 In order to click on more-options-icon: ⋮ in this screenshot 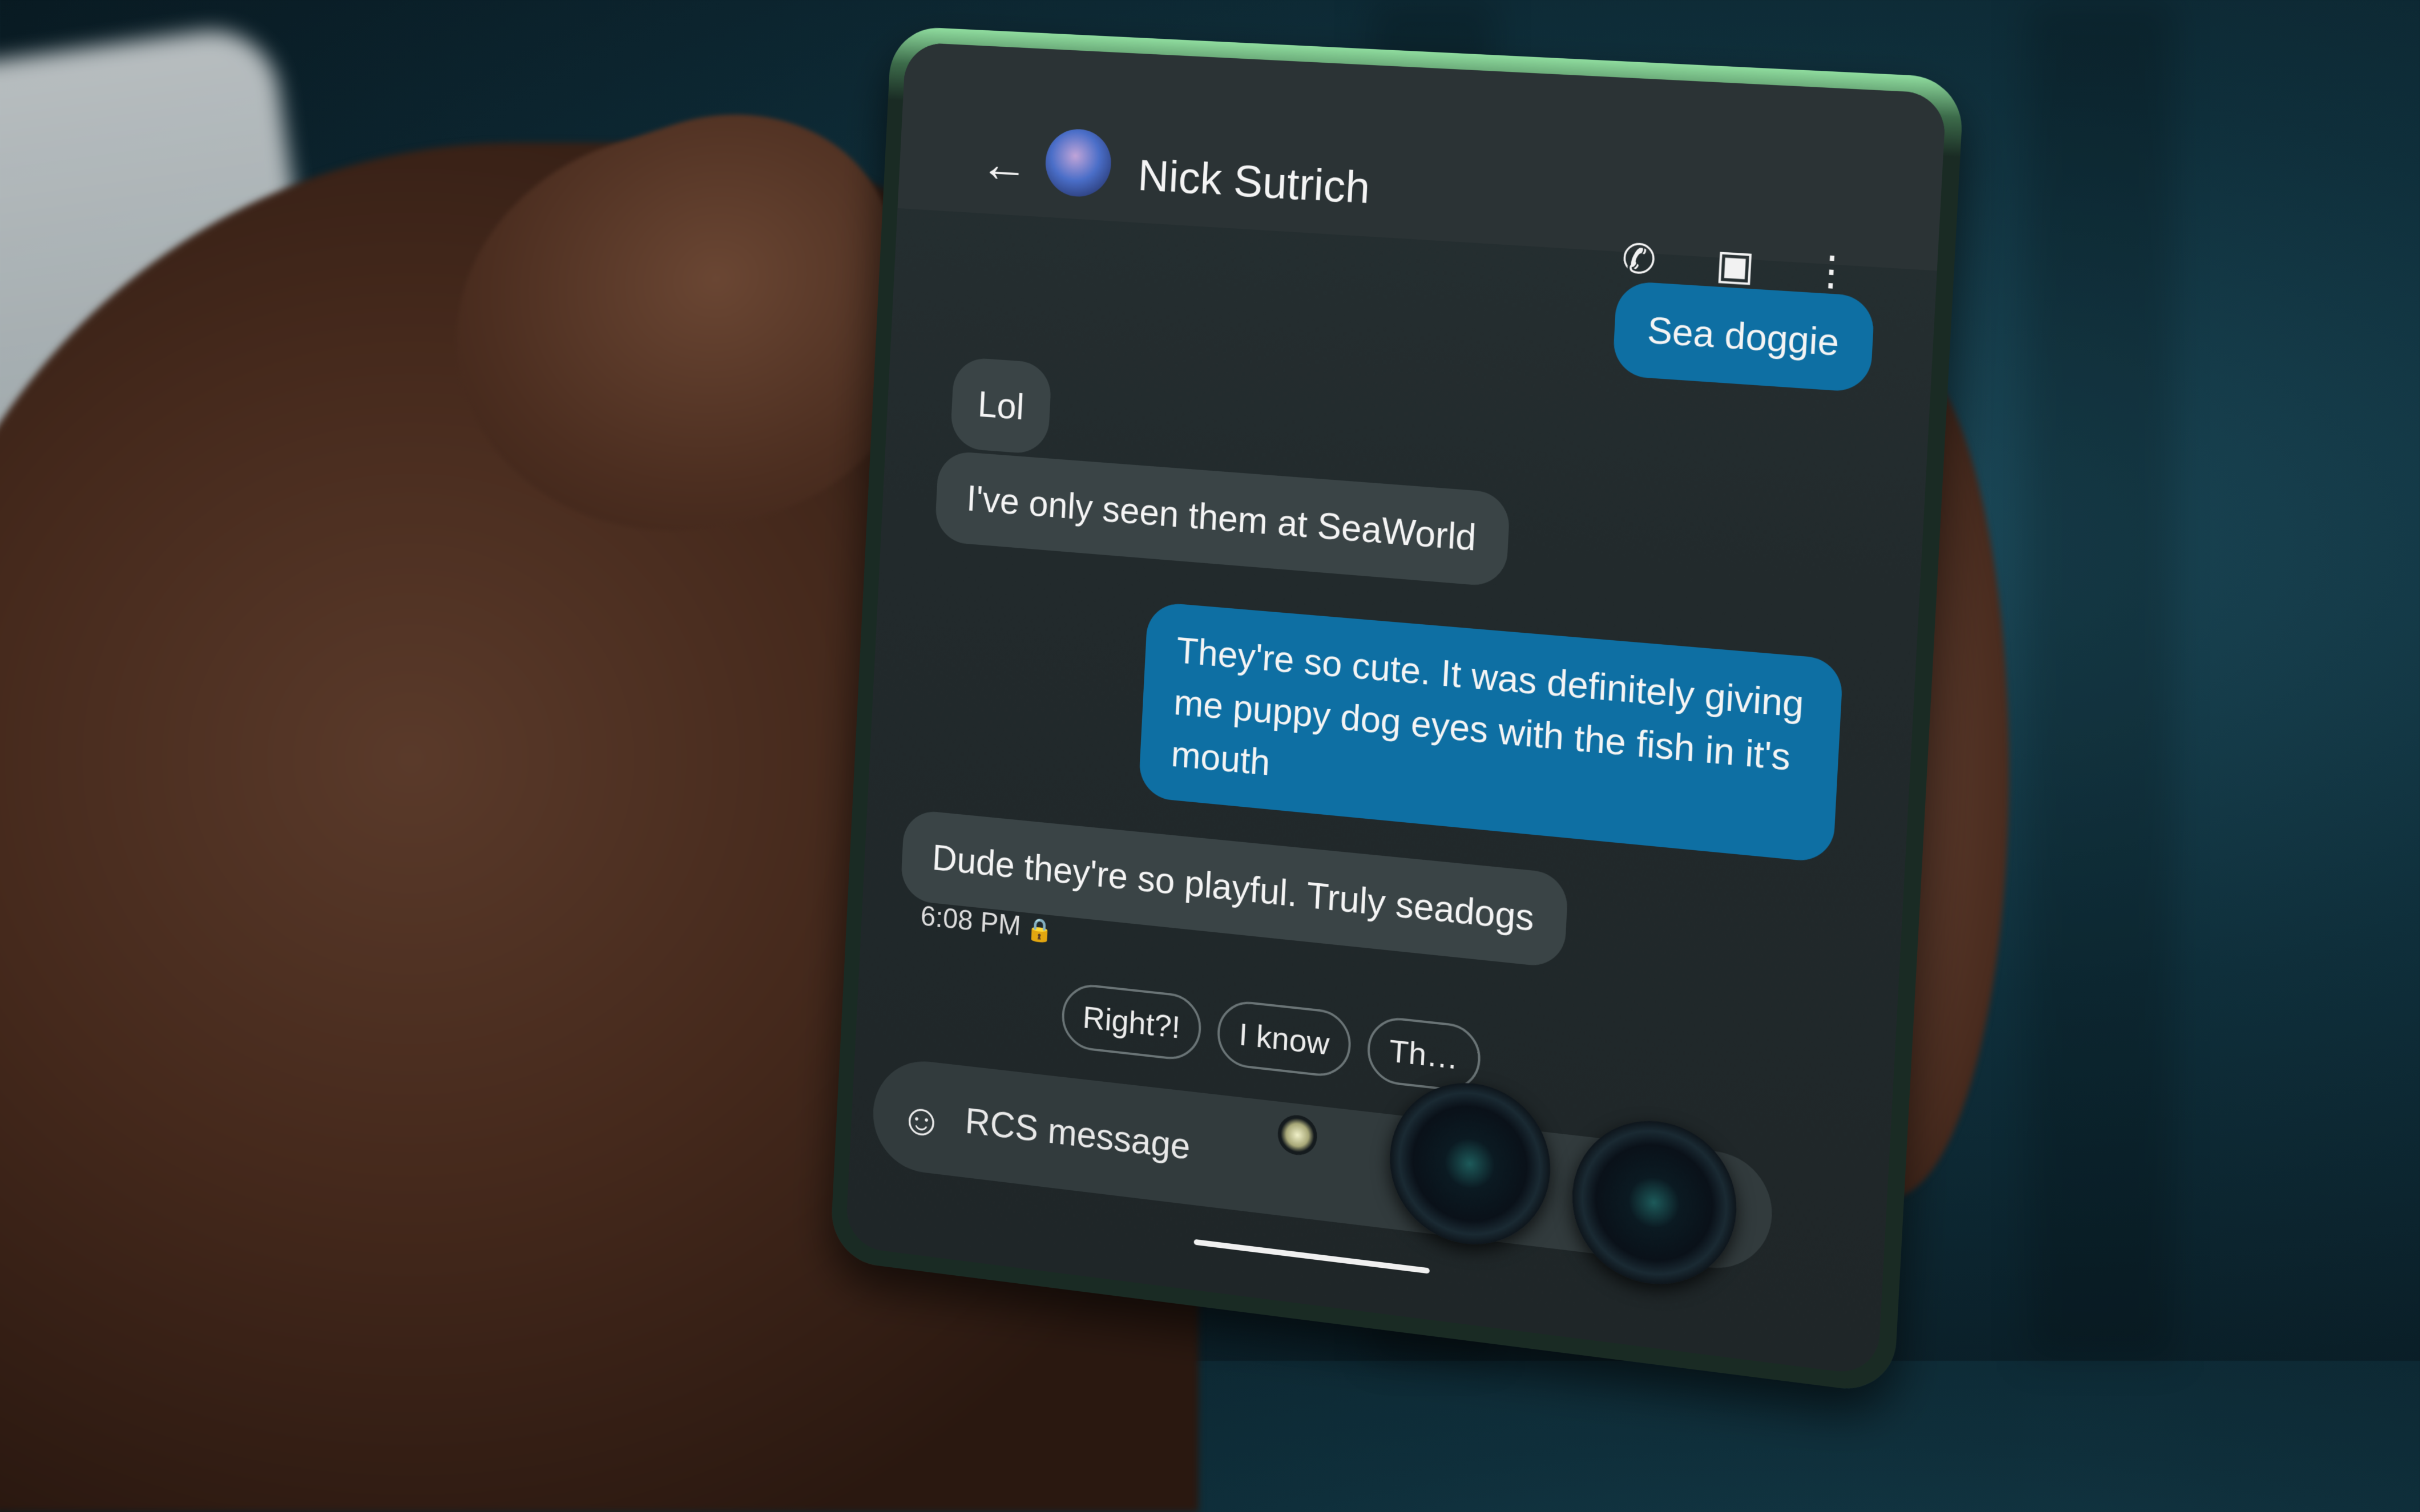, I will do `click(1832, 270)`.